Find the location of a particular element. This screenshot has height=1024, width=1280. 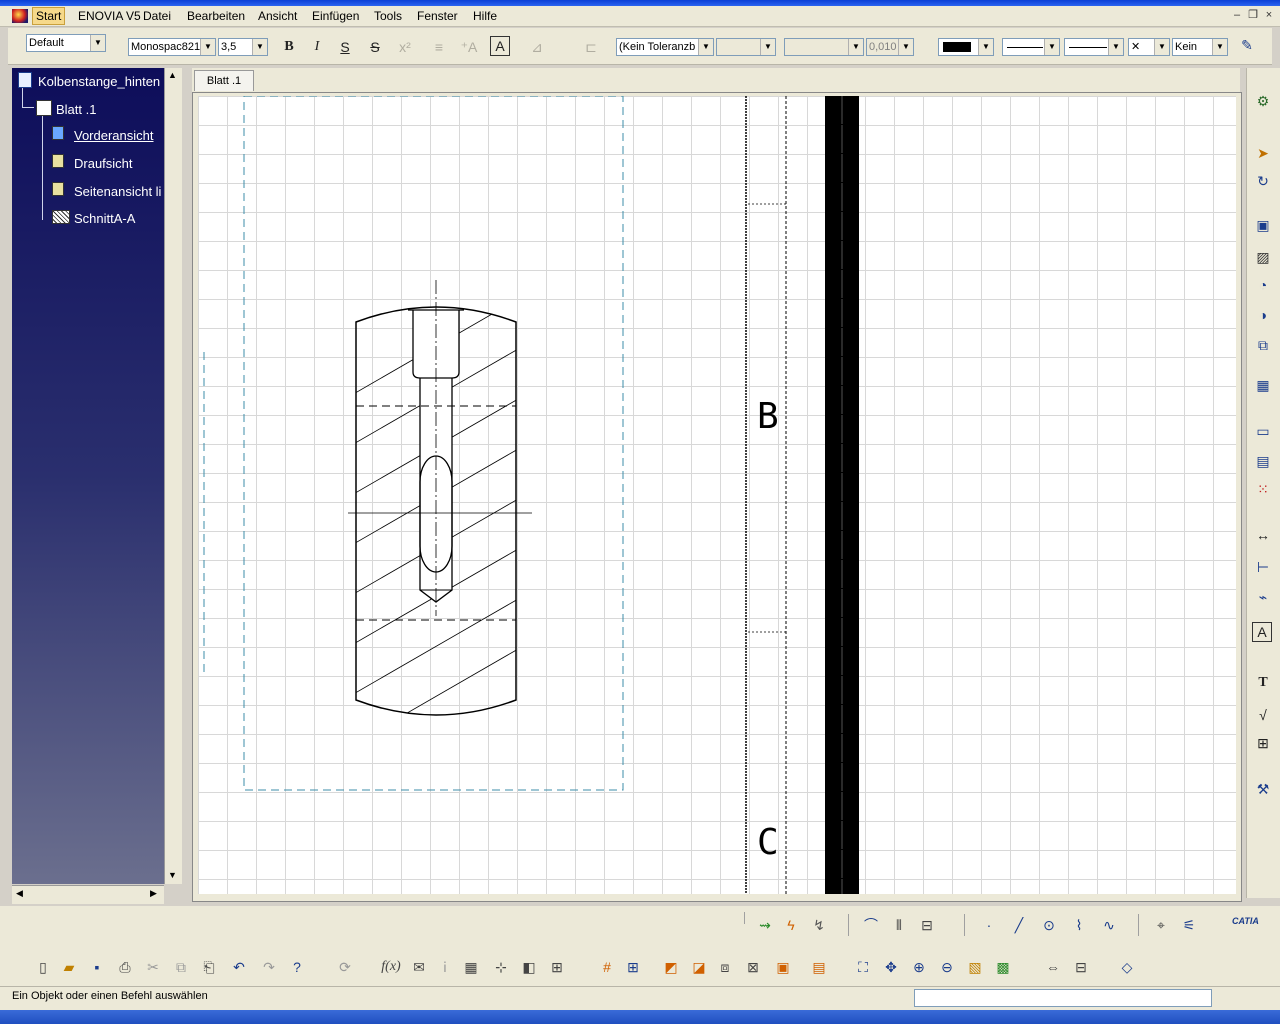

point-style-combo: ✕ ▼ is located at coordinates (1149, 47).